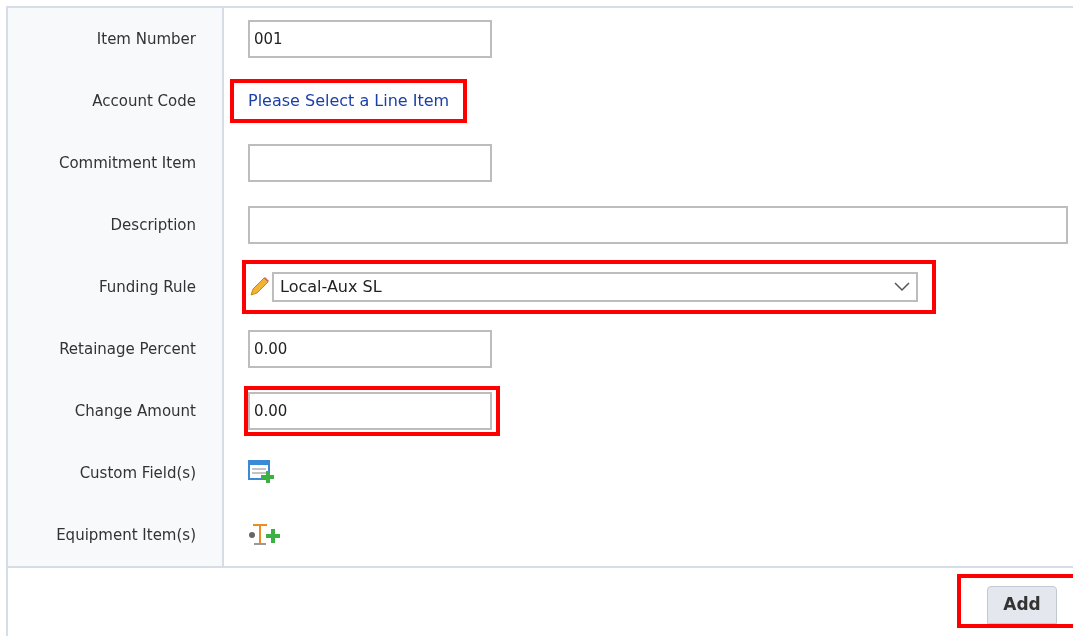 This screenshot has width=1073, height=636. What do you see at coordinates (370, 39) in the screenshot?
I see `text-field: 001` at bounding box center [370, 39].